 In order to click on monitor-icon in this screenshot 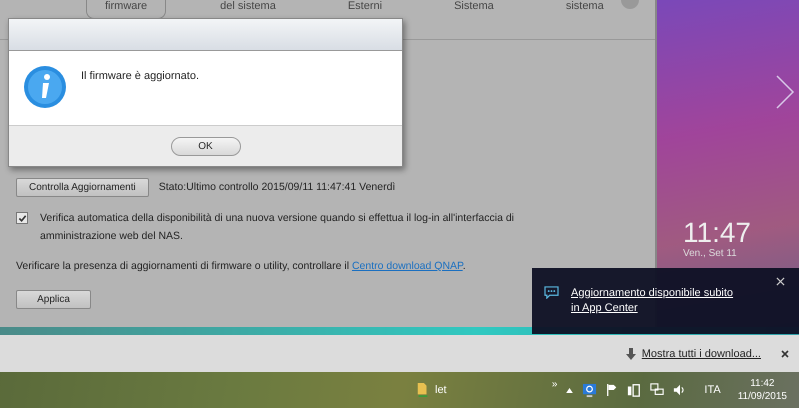, I will do `click(590, 390)`.